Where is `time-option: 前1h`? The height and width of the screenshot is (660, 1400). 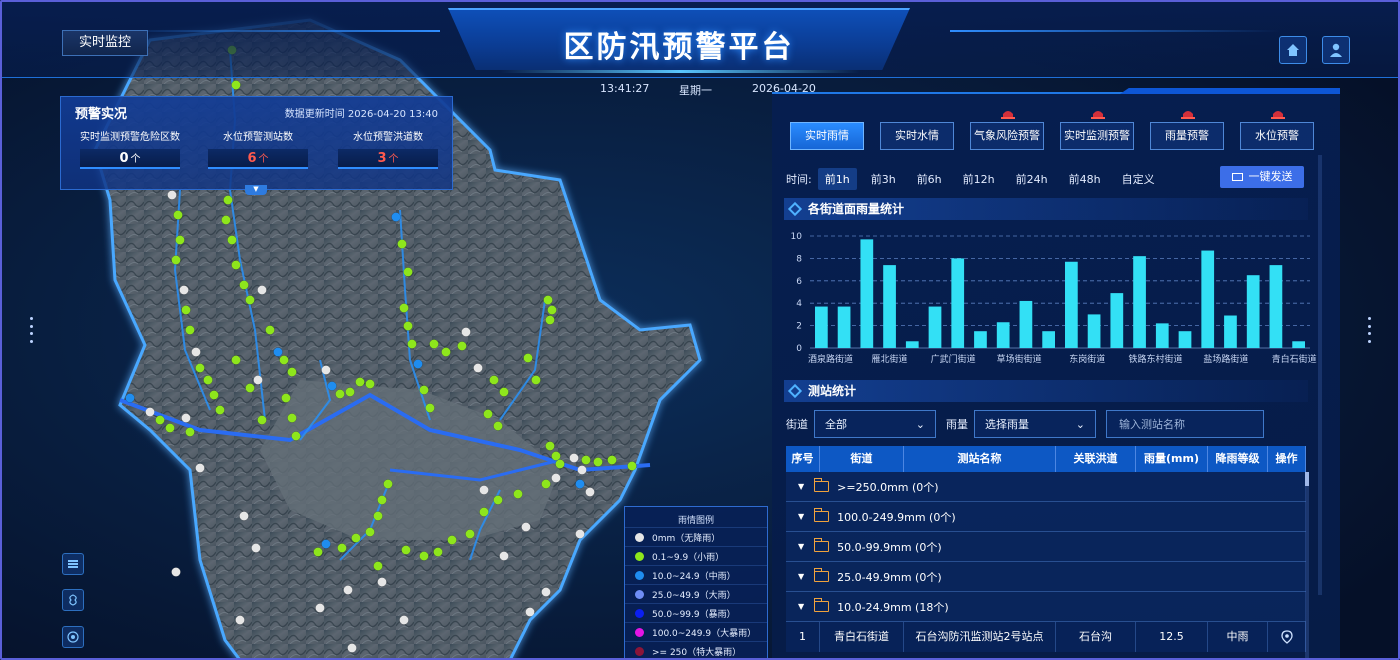
time-option: 前1h is located at coordinates (837, 179).